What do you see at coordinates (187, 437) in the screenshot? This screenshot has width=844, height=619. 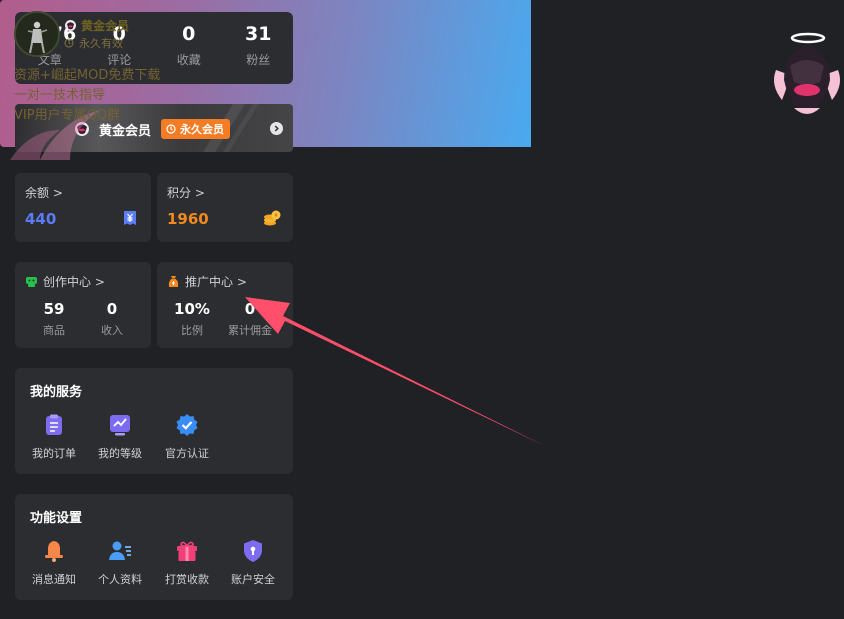 I see `service-verified: 官方认证` at bounding box center [187, 437].